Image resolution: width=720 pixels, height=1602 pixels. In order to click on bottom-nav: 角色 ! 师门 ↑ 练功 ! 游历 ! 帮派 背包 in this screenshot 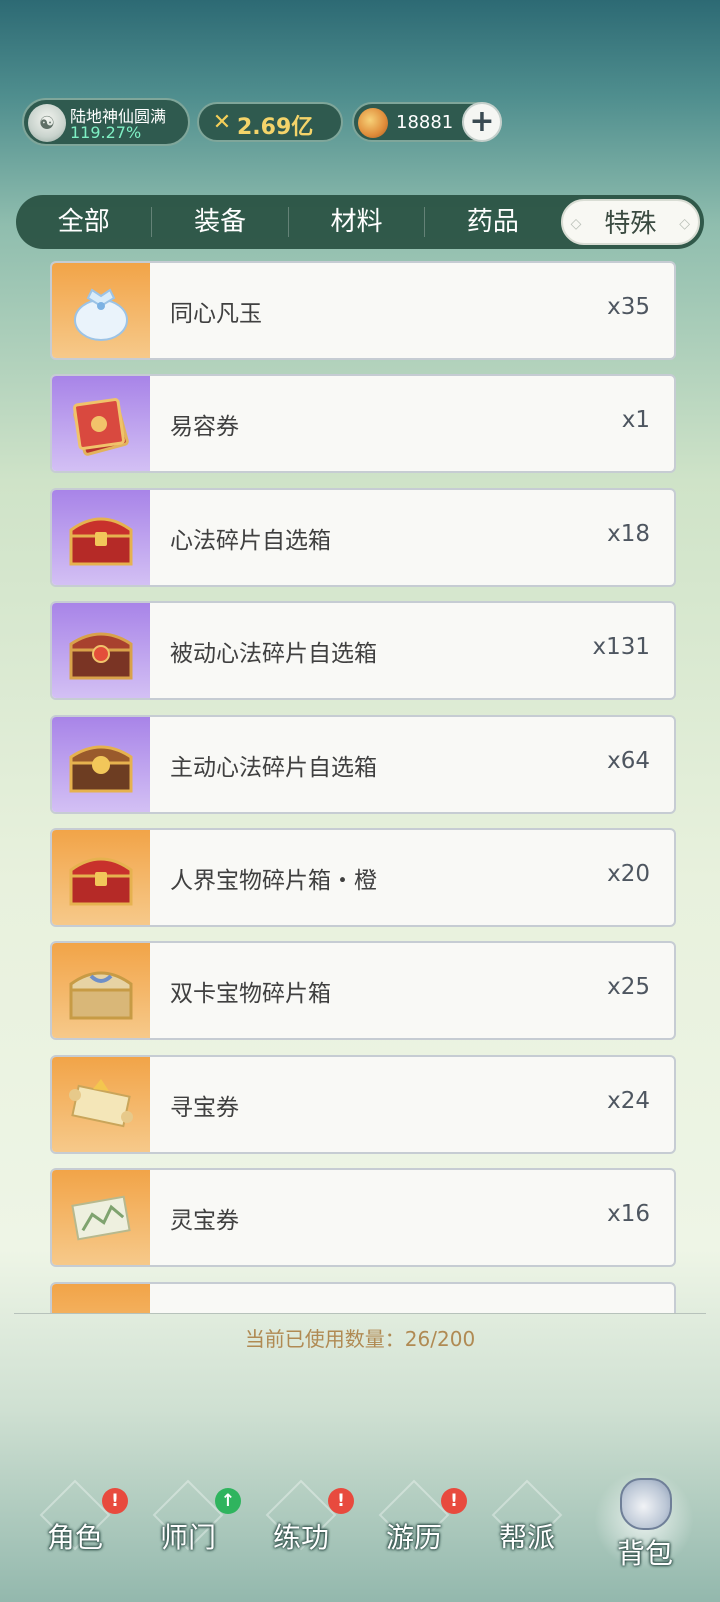, I will do `click(360, 1536)`.